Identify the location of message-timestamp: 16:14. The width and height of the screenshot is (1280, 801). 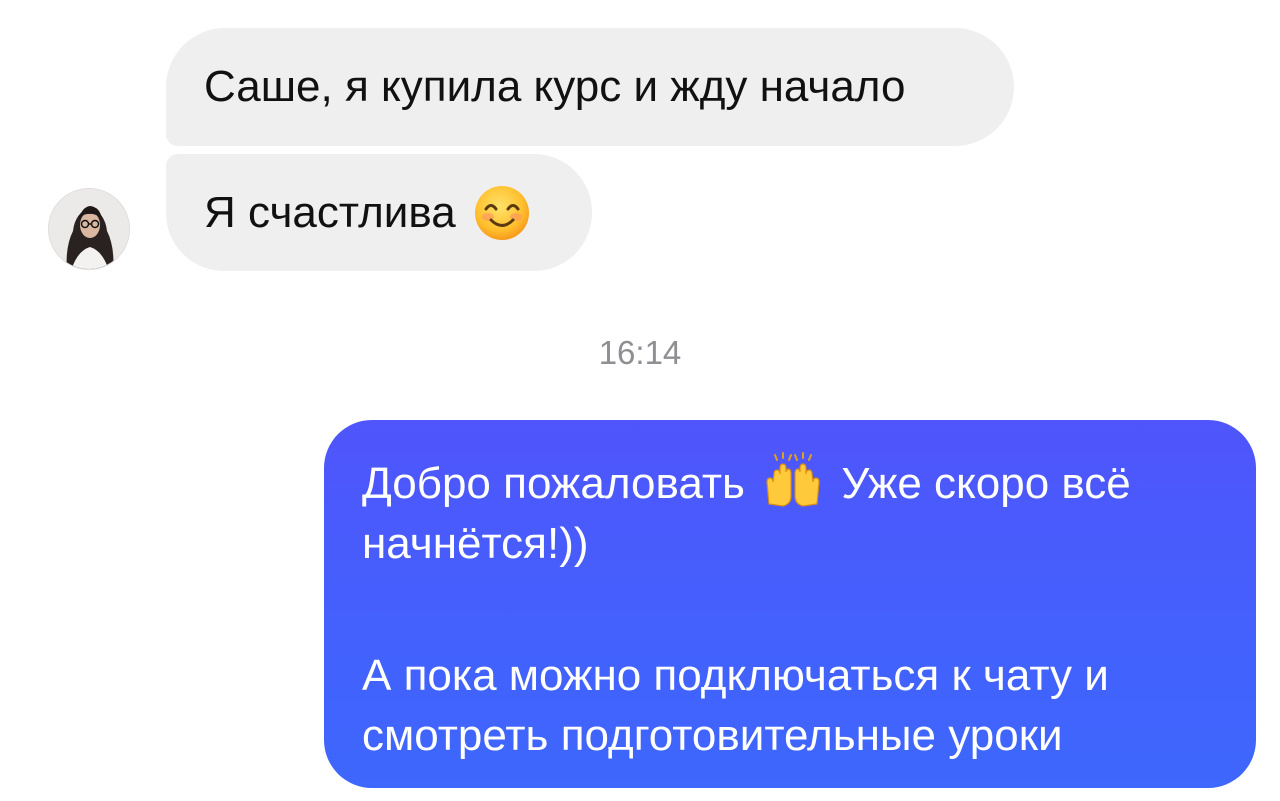
(640, 352).